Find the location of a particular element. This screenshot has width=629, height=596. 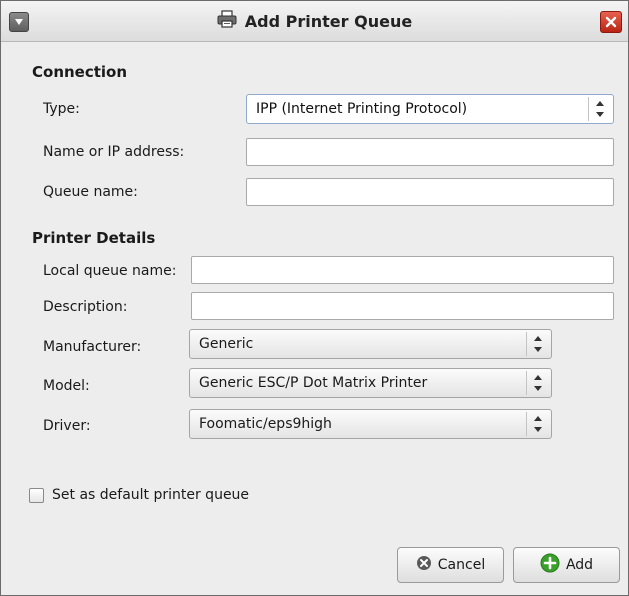

type-select-value: IPP (Internet Printing Protocol) is located at coordinates (362, 109).